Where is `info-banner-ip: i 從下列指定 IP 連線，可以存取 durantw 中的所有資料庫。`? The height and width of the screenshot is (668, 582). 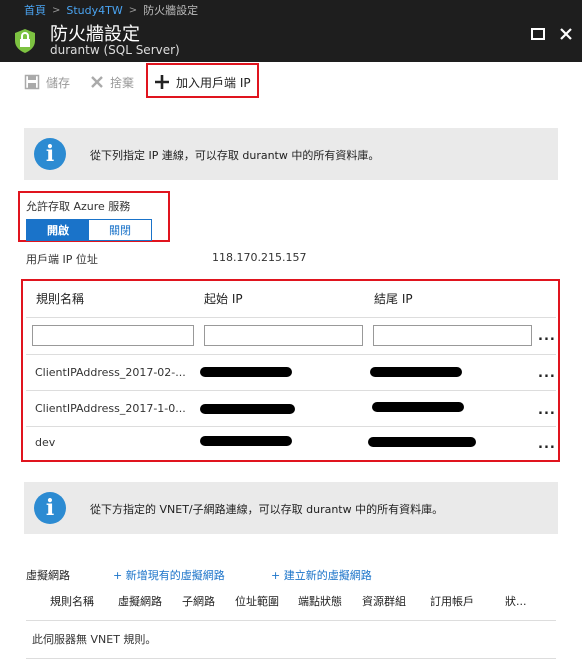
info-banner-ip: i 從下列指定 IP 連線，可以存取 durantw 中的所有資料庫。 is located at coordinates (291, 154).